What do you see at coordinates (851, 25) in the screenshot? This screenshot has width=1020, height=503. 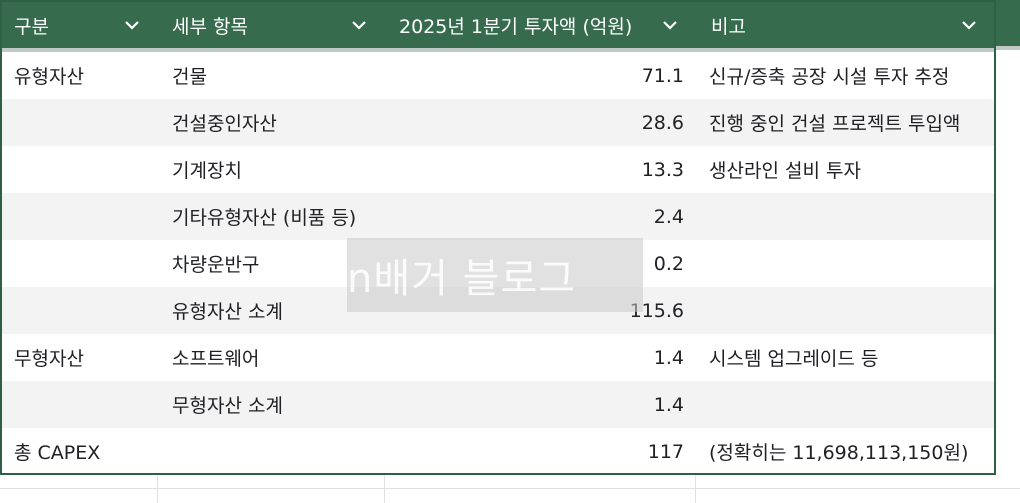 I see `header-note: 비고` at bounding box center [851, 25].